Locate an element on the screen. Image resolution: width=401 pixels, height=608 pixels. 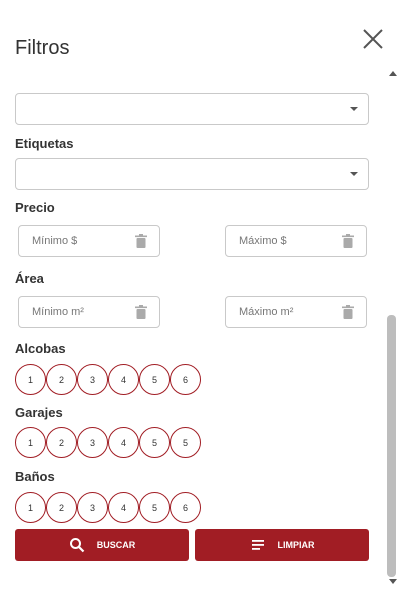
precio-max-field is located at coordinates (296, 241).